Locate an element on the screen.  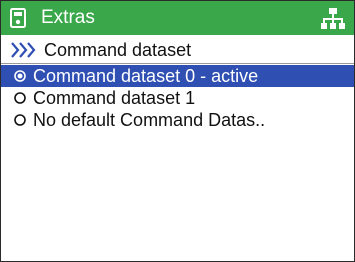
breadcrumb: Command dataset is located at coordinates (177, 50).